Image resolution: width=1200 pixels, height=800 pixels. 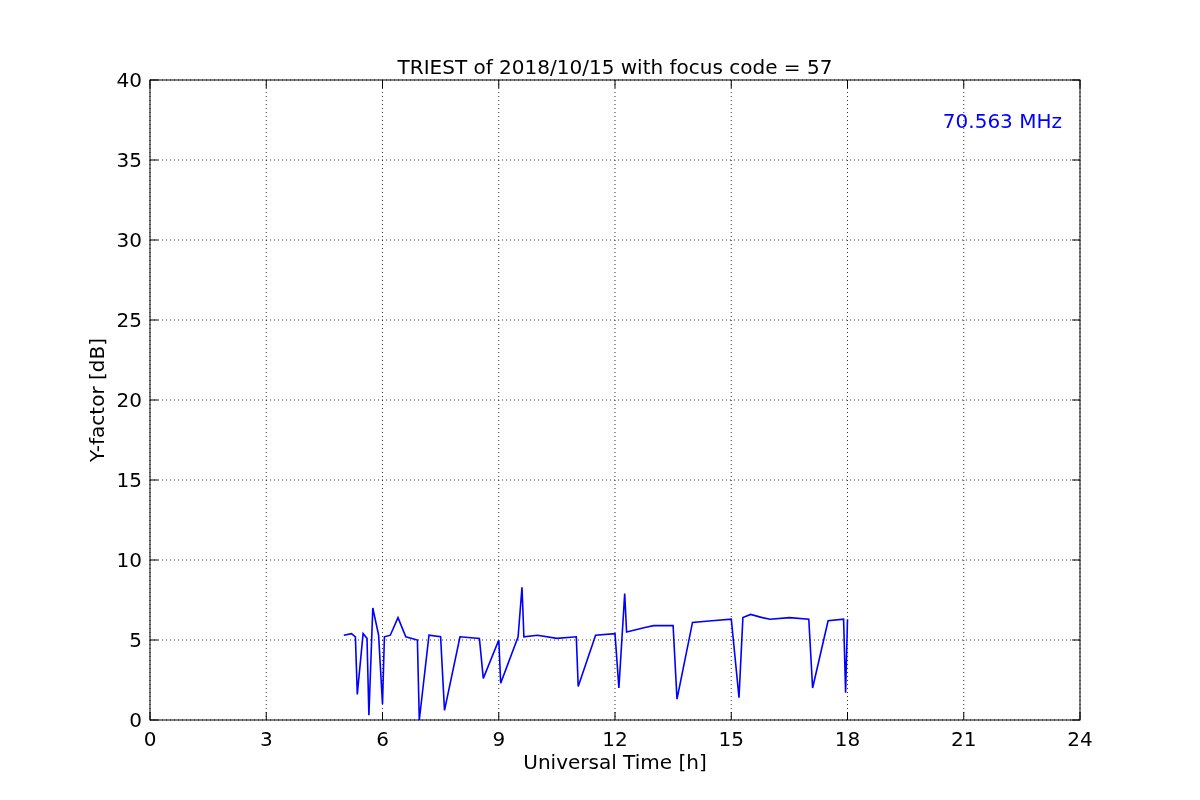 I want to click on tick-label: 21, so click(x=964, y=739).